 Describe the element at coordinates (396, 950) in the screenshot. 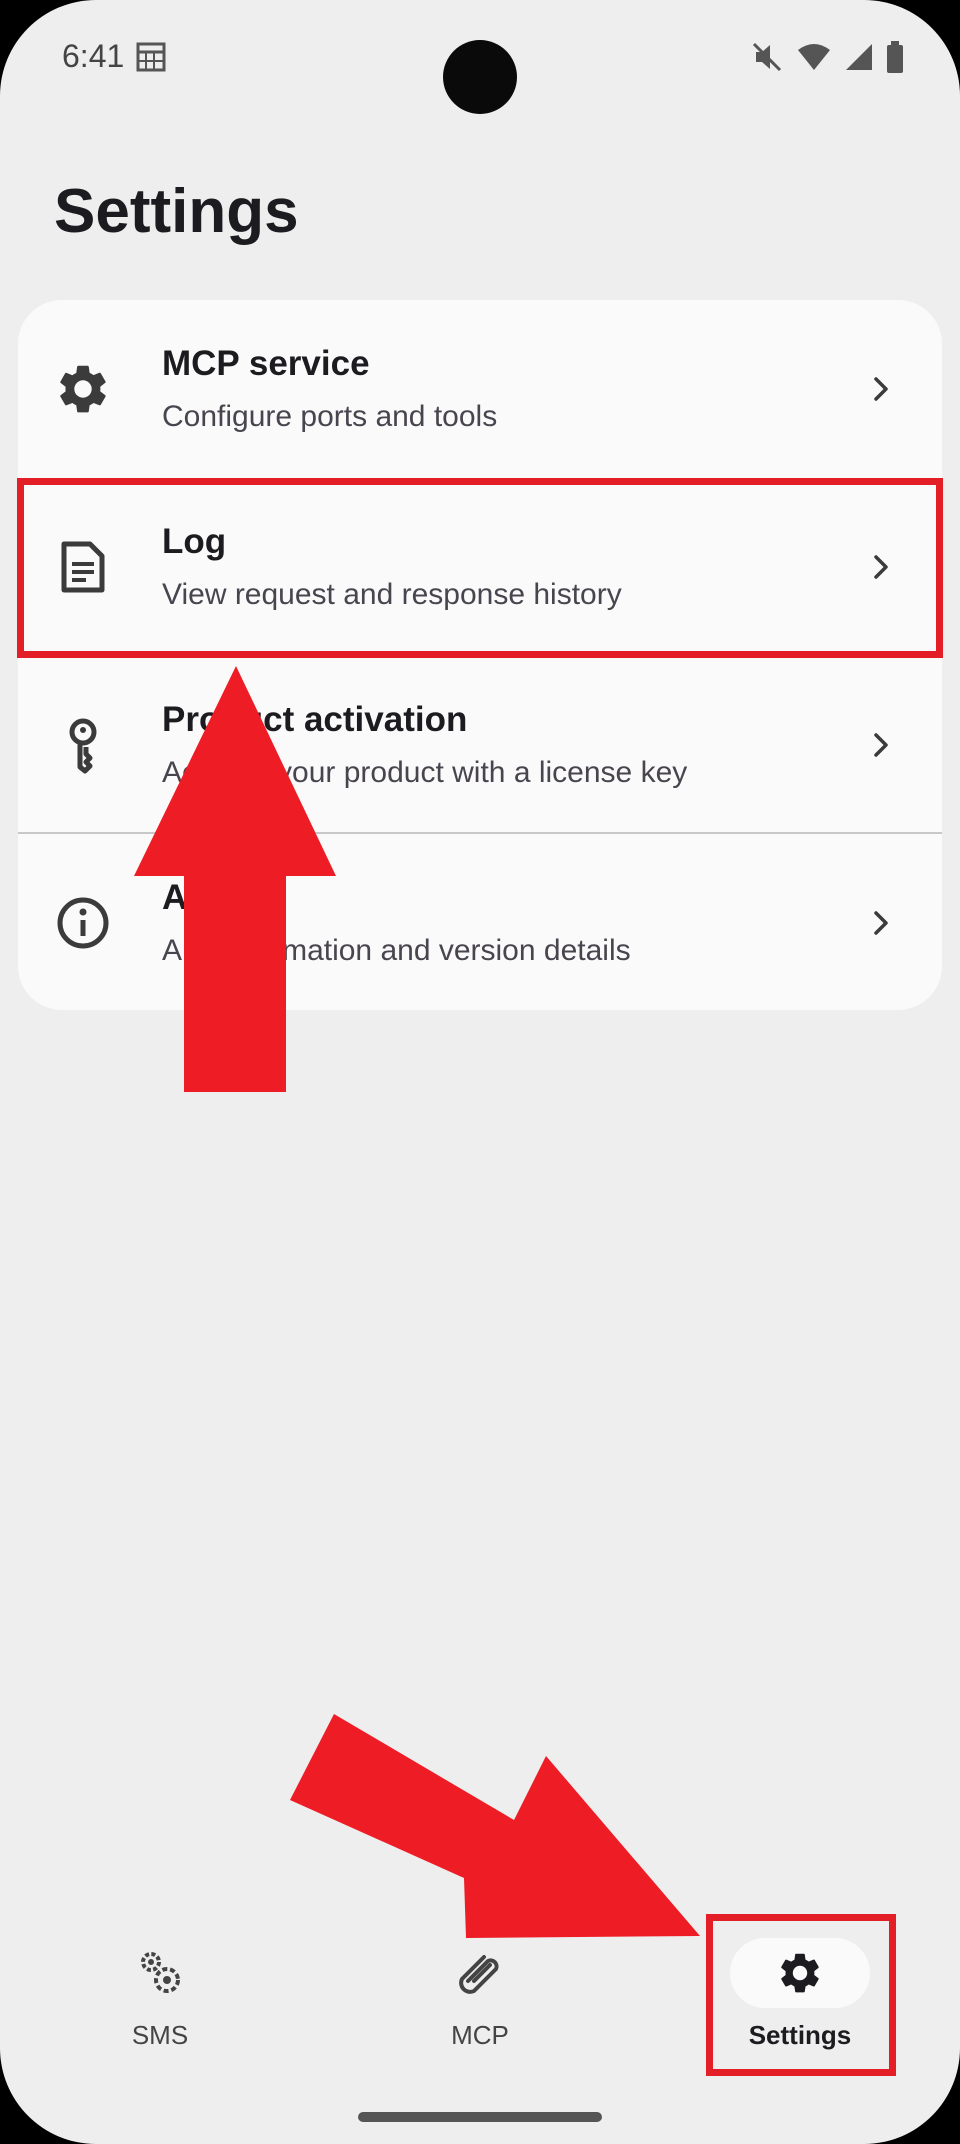

I see `item-subtitle: App information and version details` at that location.